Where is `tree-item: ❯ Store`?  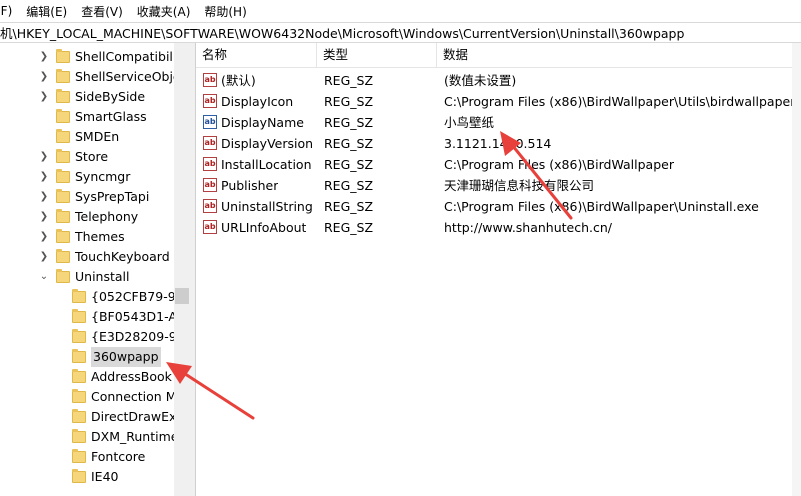 tree-item: ❯ Store is located at coordinates (73, 157).